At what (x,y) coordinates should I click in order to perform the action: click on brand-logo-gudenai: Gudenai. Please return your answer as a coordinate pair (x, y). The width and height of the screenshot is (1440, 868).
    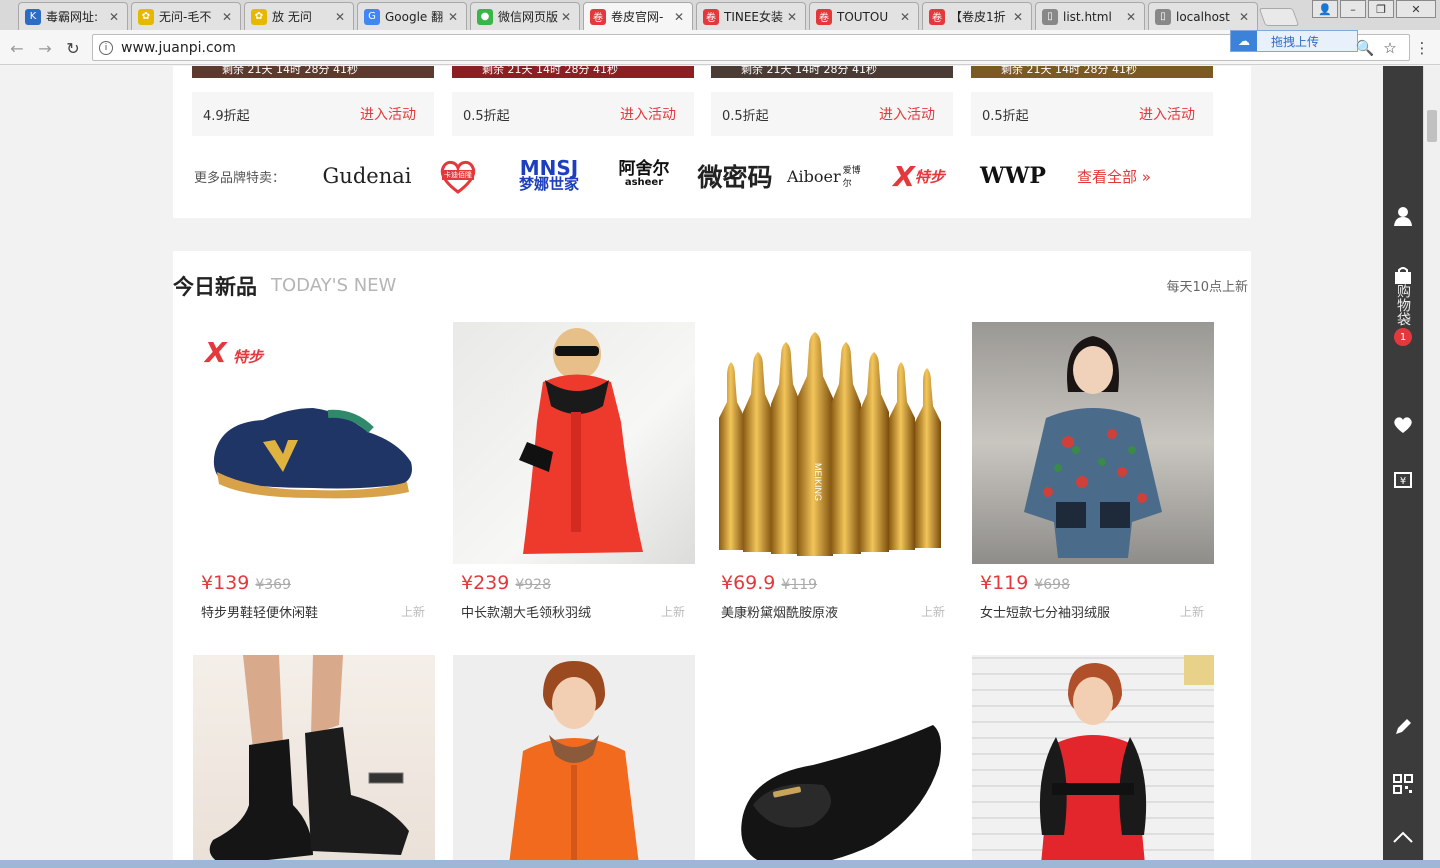
    Looking at the image, I should click on (367, 176).